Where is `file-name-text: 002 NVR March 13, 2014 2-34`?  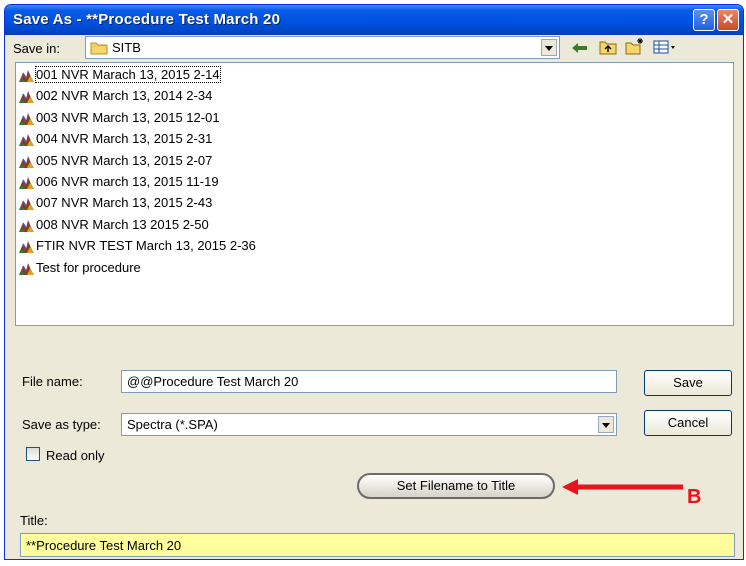 file-name-text: 002 NVR March 13, 2014 2-34 is located at coordinates (124, 96).